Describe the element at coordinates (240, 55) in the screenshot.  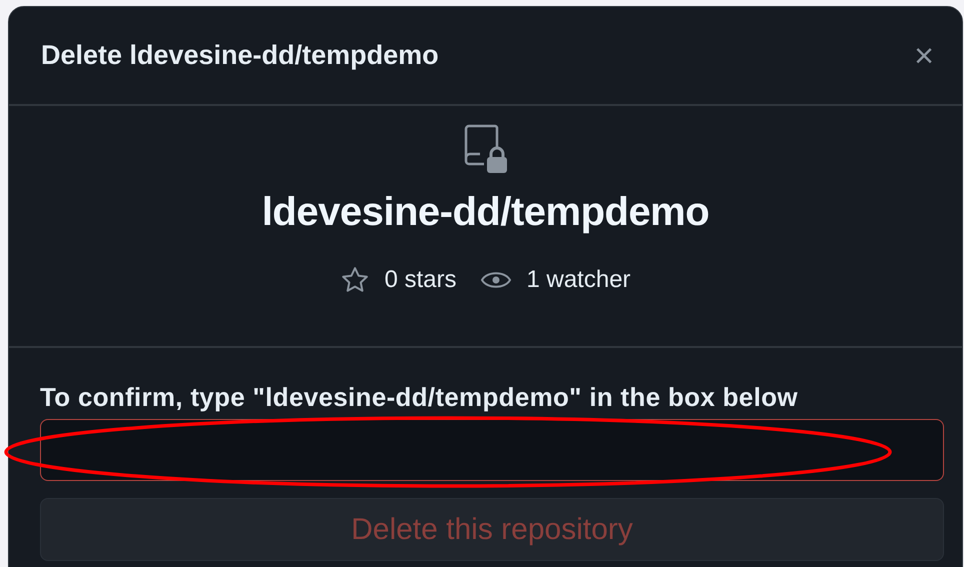
I see `dialog-title: Delete ldevesine-dd/tempdemo` at that location.